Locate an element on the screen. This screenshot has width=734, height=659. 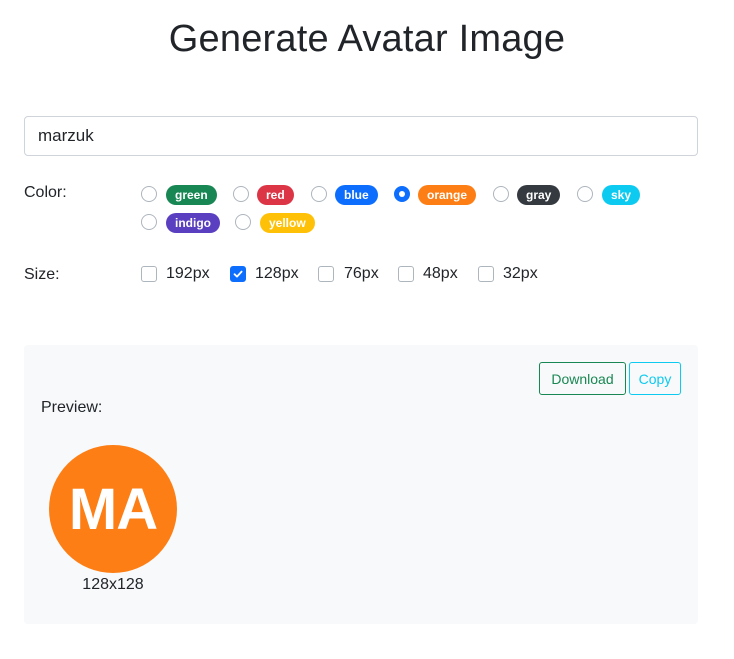
checkmark-icon is located at coordinates (238, 274).